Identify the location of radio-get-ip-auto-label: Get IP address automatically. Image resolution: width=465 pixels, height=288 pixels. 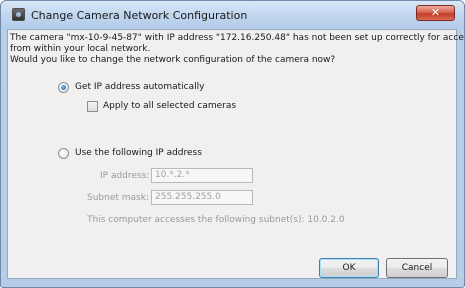
(139, 87).